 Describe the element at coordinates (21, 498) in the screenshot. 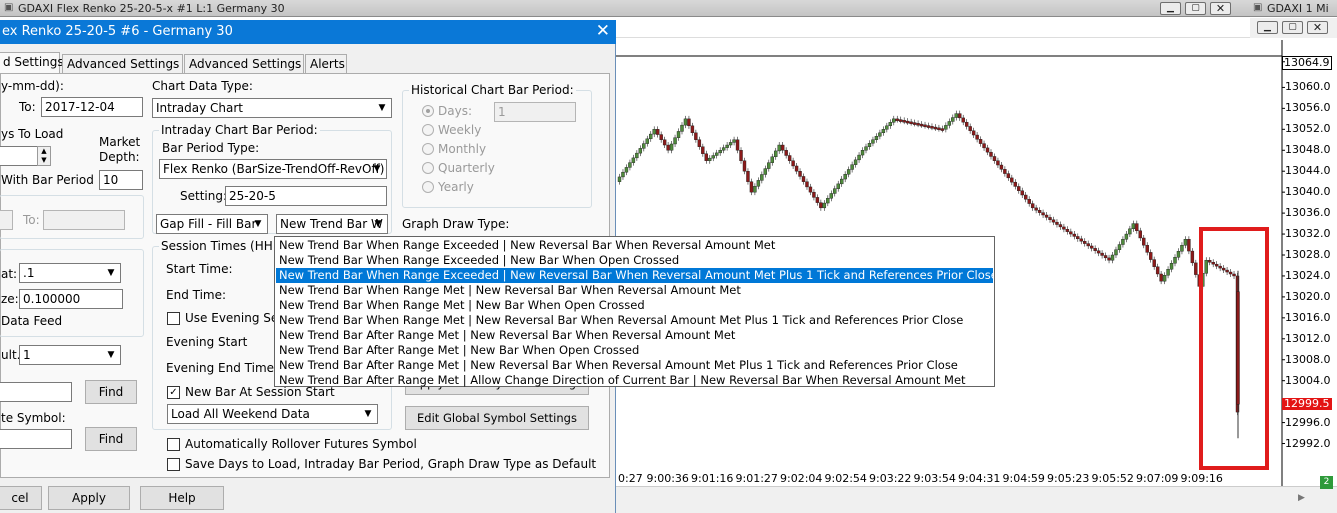

I see `cancel-button: cel` at that location.